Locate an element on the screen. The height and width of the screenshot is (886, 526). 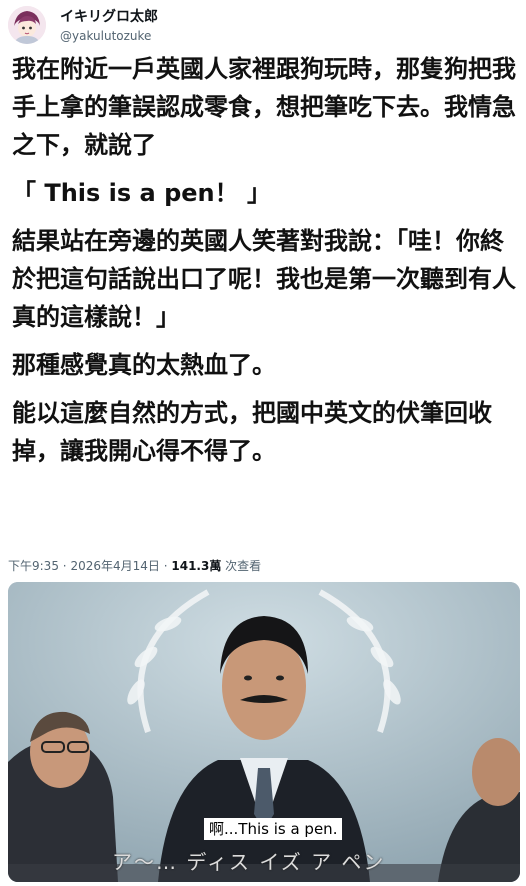
video-japanese-caption: ア〜… ディス イズ ア ペン is located at coordinates (249, 862).